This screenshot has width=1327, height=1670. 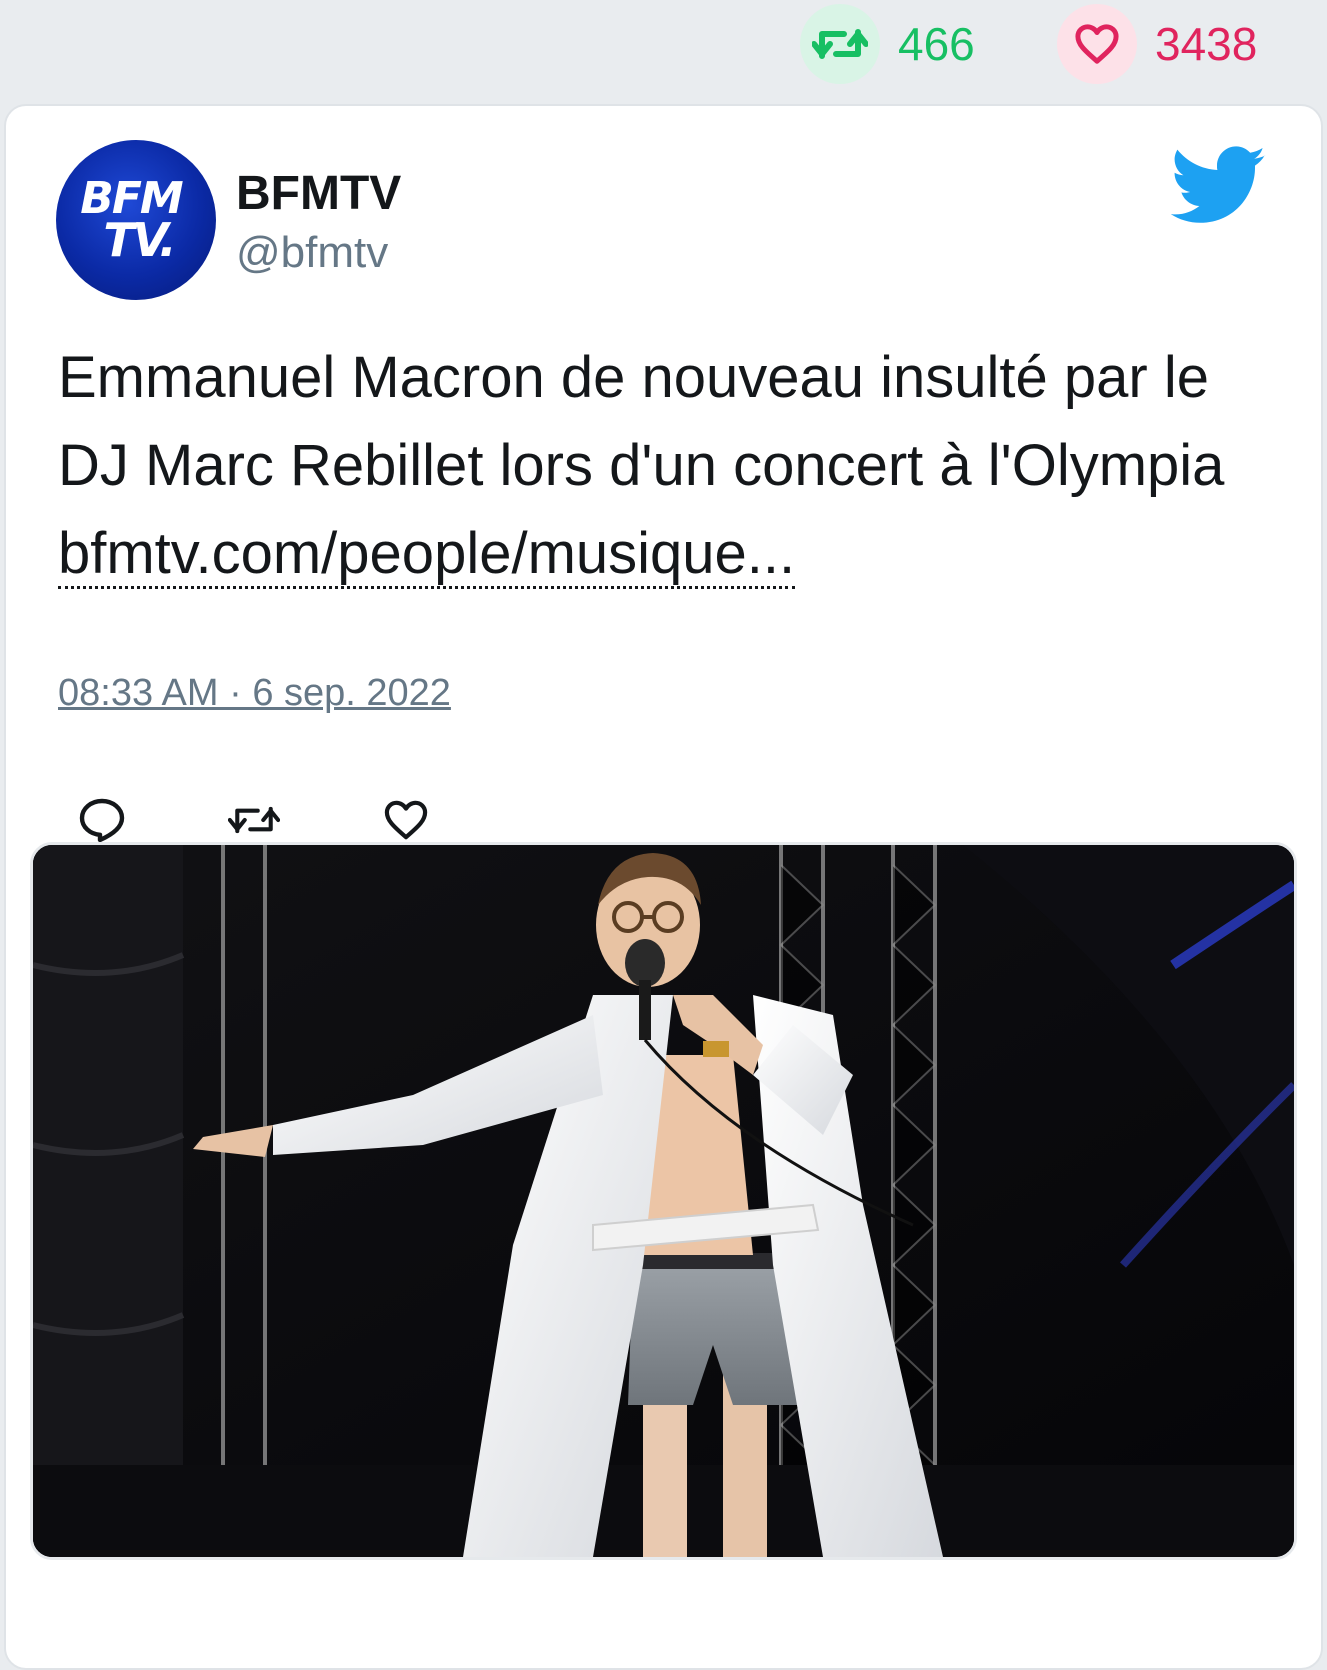 What do you see at coordinates (1219, 186) in the screenshot?
I see `twitter-bird-icon` at bounding box center [1219, 186].